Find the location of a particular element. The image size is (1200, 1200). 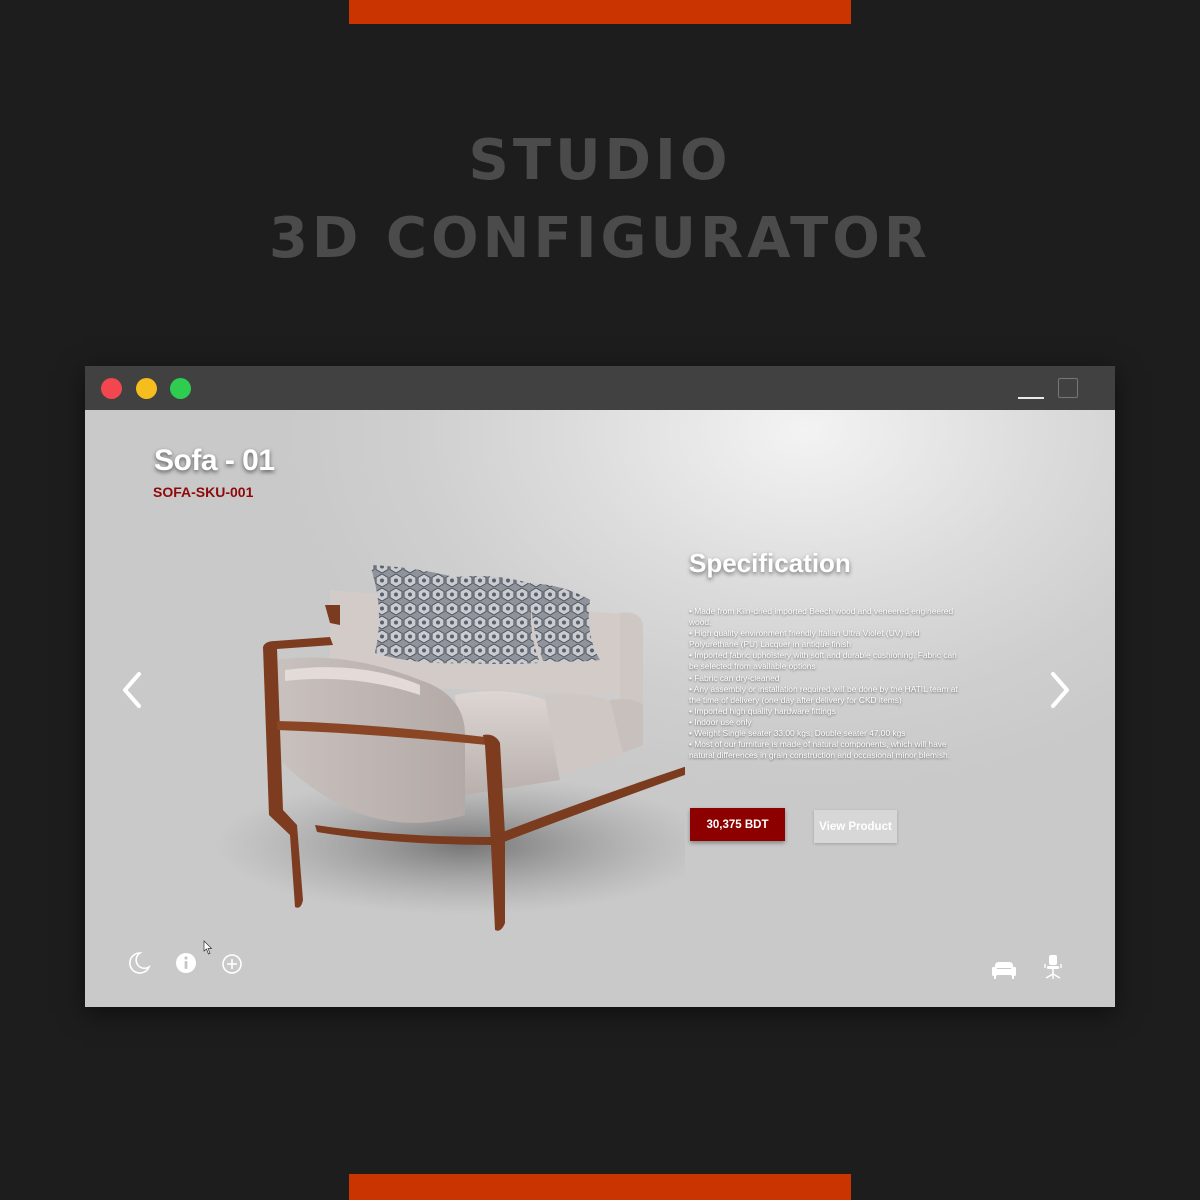

office-chair-icon is located at coordinates (1053, 967).